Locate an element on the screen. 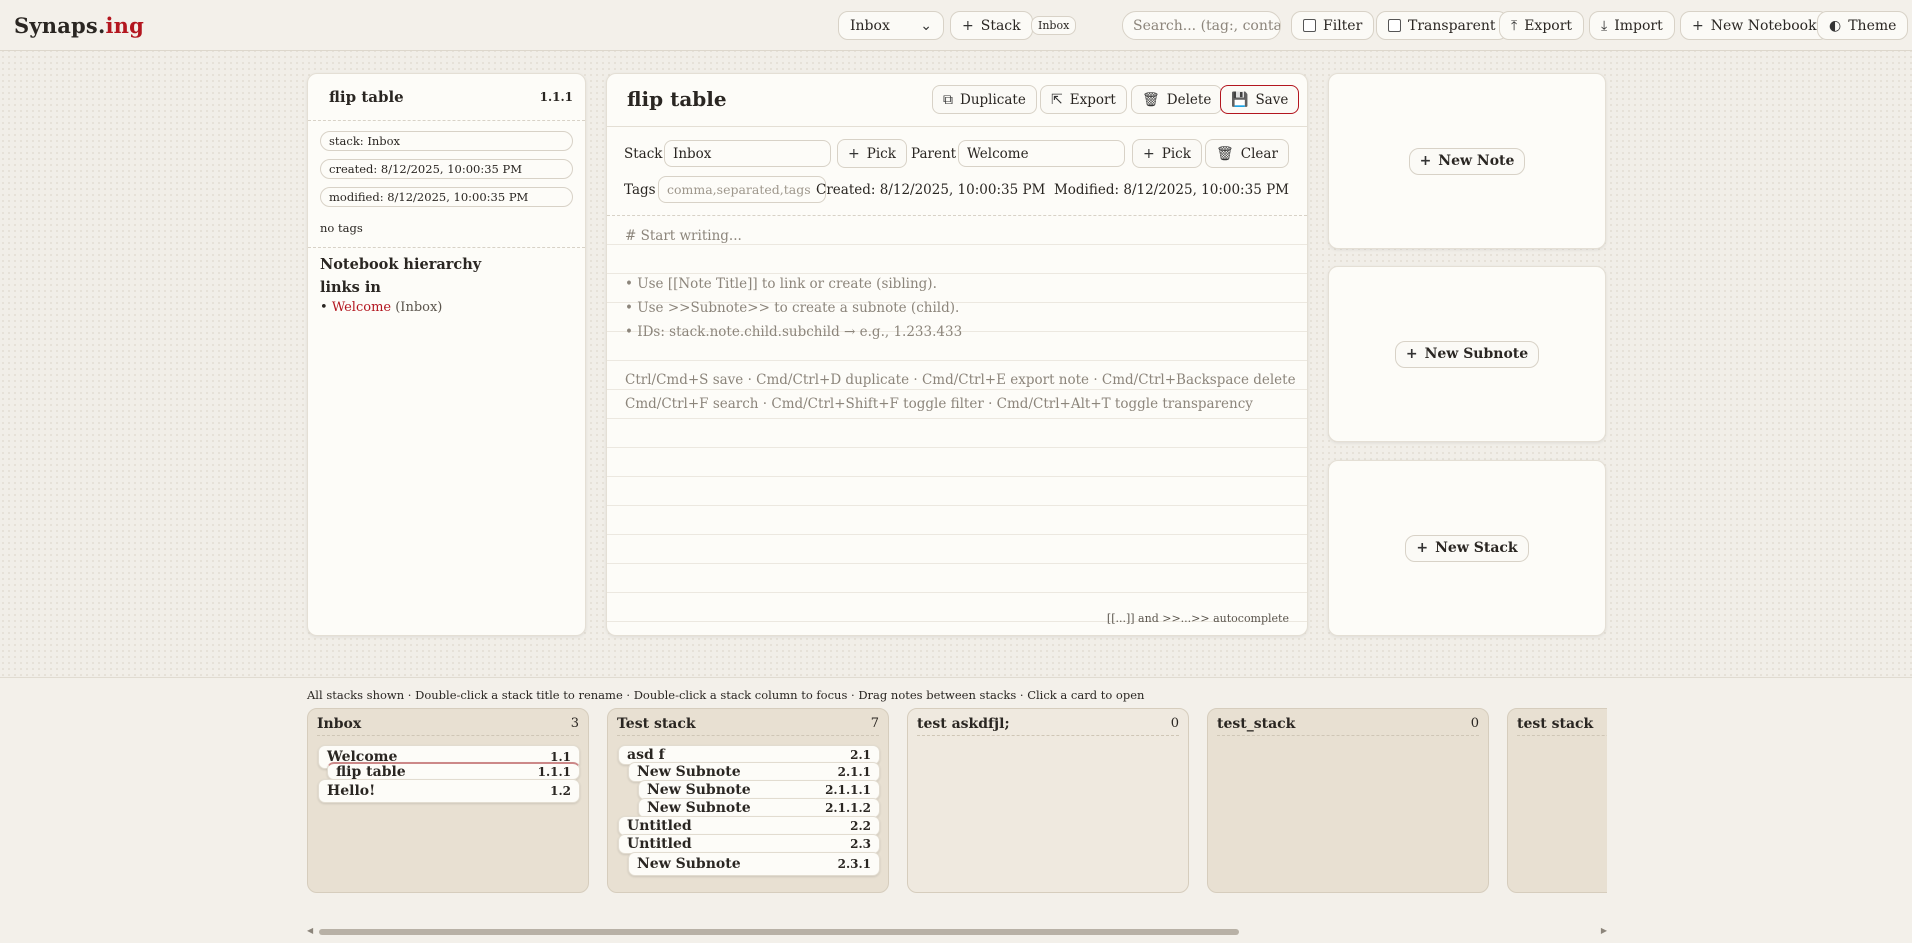 Image resolution: width=1912 pixels, height=943 pixels. chevron-down-icon: ⌄ is located at coordinates (926, 25).